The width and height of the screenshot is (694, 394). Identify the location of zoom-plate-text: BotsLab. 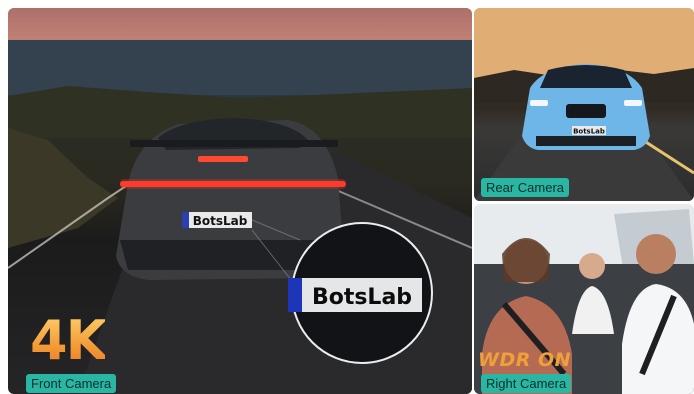
(362, 297).